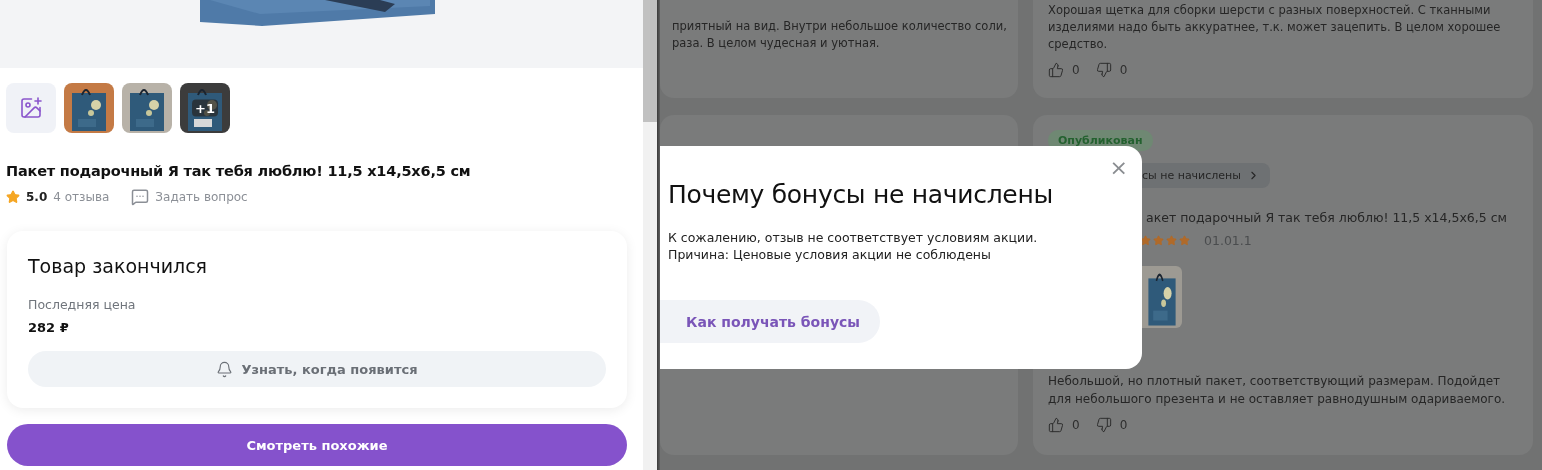 The width and height of the screenshot is (1542, 470). Describe the element at coordinates (1078, 44) in the screenshot. I see `review-text: средство.` at that location.